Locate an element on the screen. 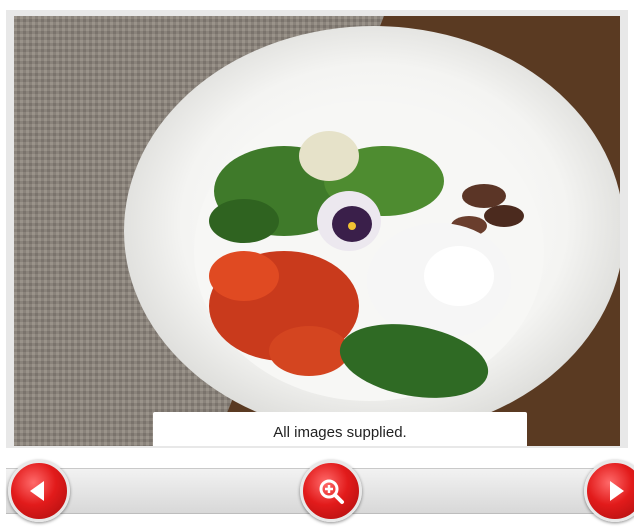  image-caption: All images supplied. is located at coordinates (340, 429).